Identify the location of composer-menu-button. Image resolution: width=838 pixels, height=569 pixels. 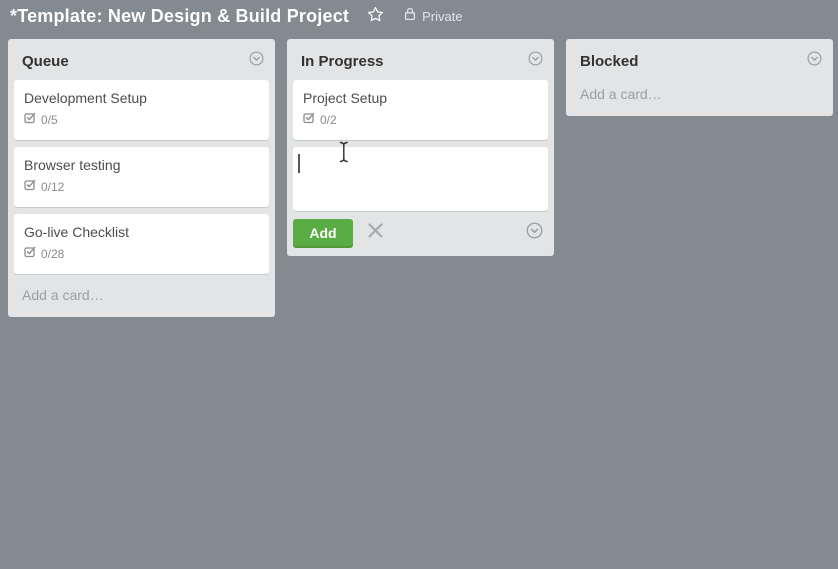
(534, 233).